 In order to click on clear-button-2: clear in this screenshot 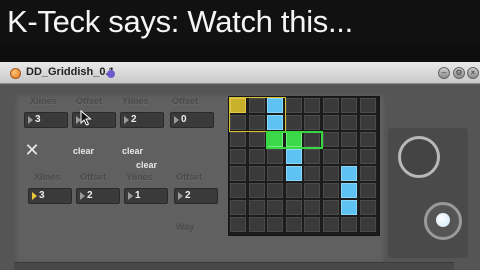, I will do `click(132, 151)`.